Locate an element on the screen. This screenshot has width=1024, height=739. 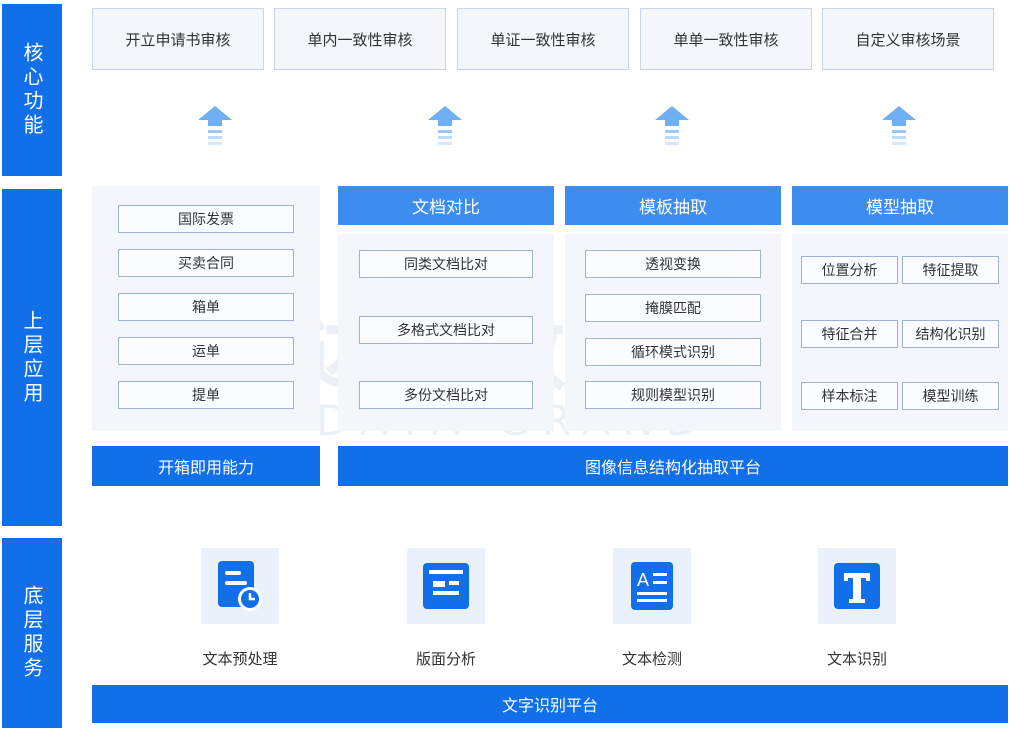
core-box-custom-scenario: 自定义审核场景 is located at coordinates (908, 39).